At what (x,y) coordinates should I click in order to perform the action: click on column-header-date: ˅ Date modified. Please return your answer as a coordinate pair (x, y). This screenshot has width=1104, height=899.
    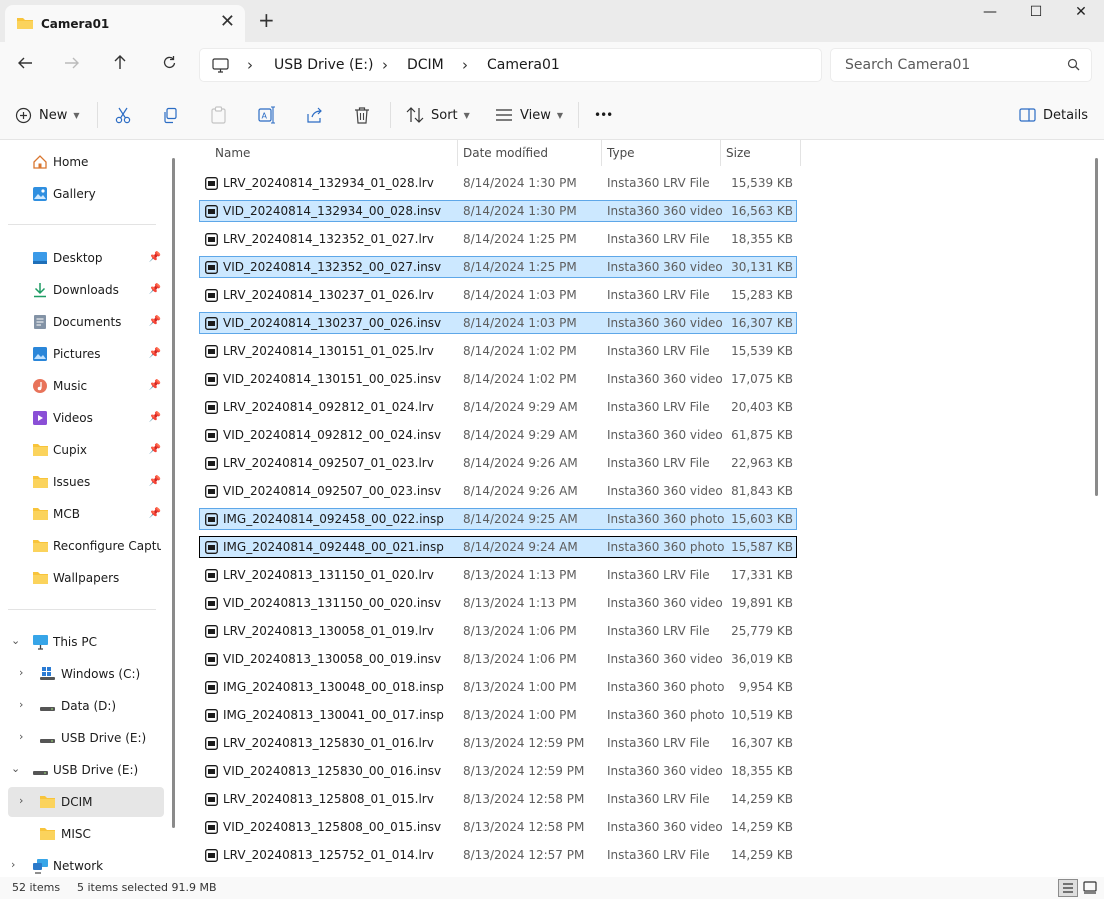
    Looking at the image, I should click on (529, 153).